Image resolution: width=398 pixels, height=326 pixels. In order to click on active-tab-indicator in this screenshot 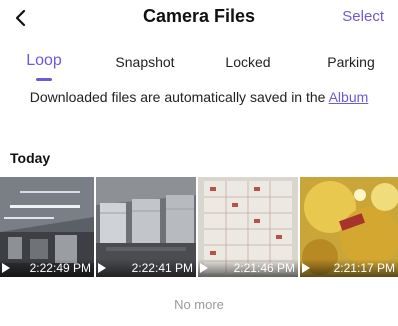, I will do `click(44, 79)`.